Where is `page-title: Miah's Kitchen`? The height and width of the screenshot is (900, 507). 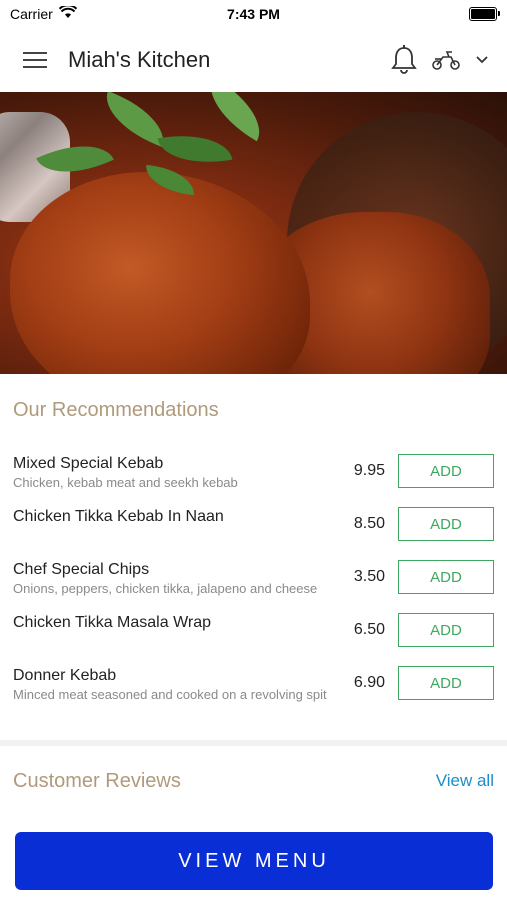 page-title: Miah's Kitchen is located at coordinates (139, 59).